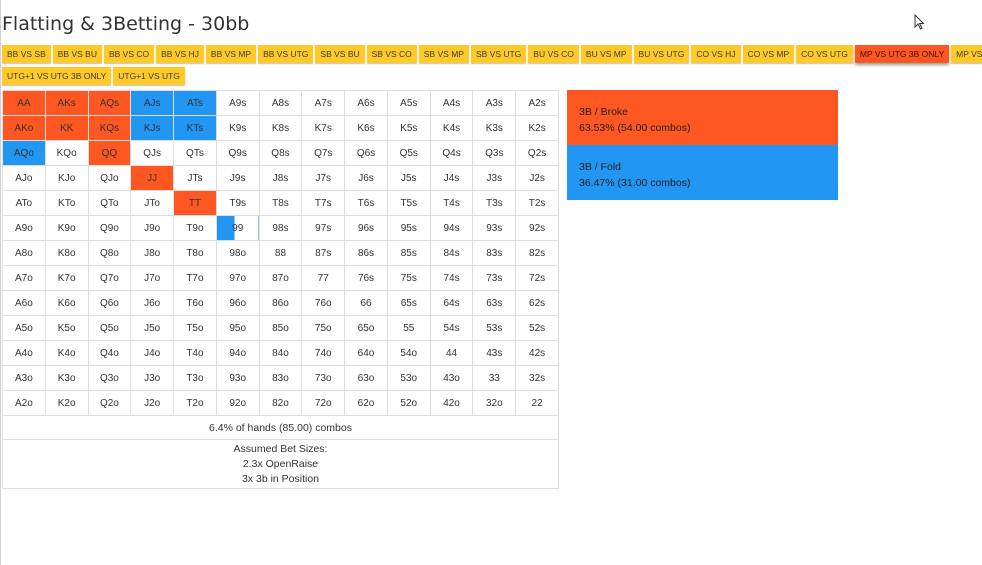 Image resolution: width=982 pixels, height=565 pixels. What do you see at coordinates (109, 403) in the screenshot?
I see `hand-cell-q2o: Q2o` at bounding box center [109, 403].